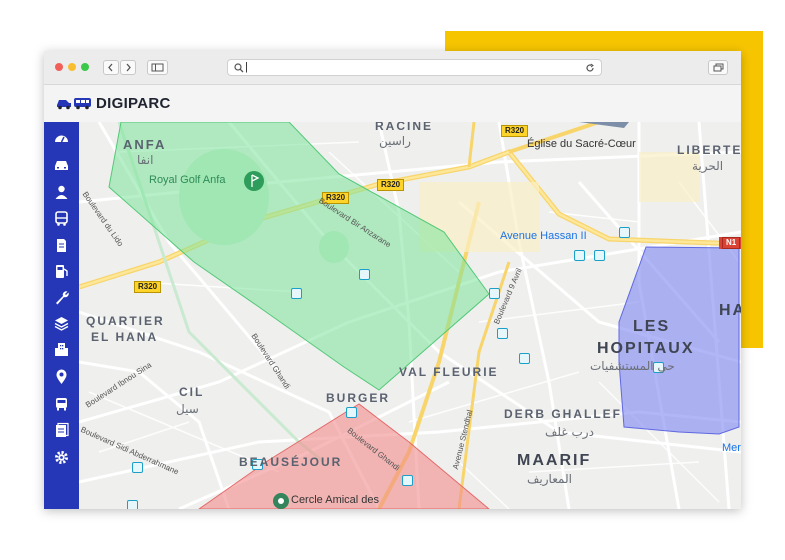 This screenshot has width=785, height=560. Describe the element at coordinates (125, 337) in the screenshot. I see `district-label: EL HANA` at that location.